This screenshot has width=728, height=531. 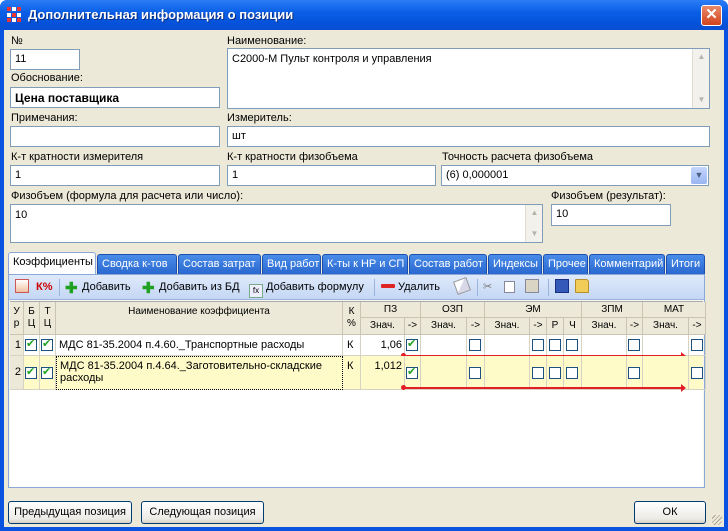 I want to click on em-value, so click(x=507, y=373).